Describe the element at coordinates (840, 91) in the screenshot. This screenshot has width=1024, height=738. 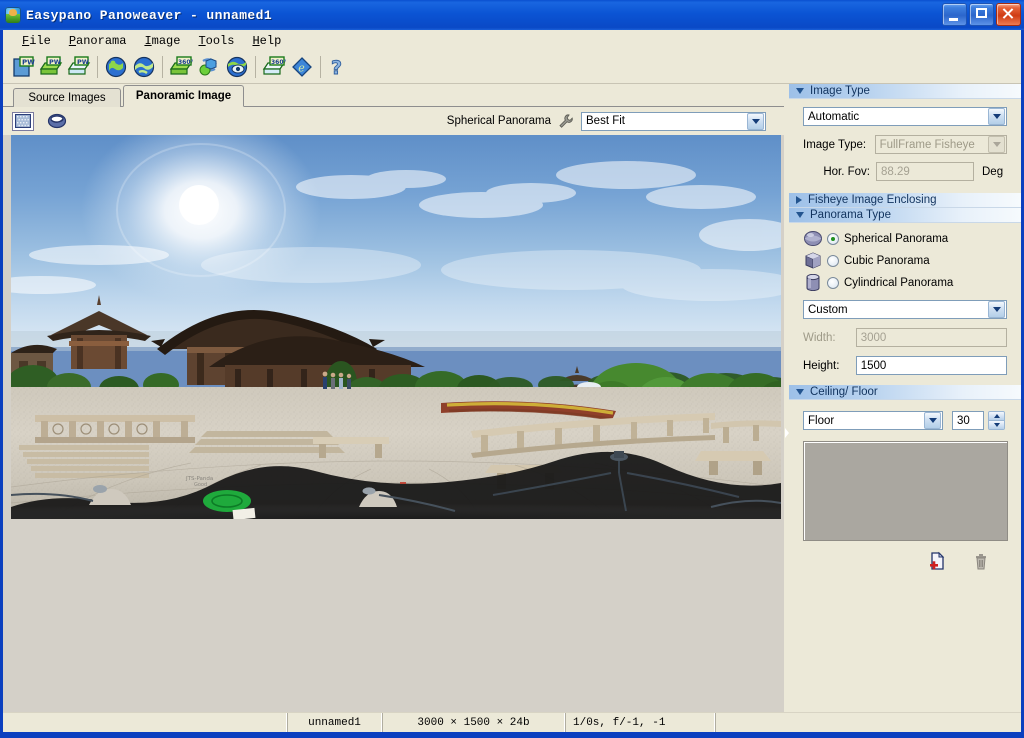
I see `section-title-image-type: Image Type` at that location.